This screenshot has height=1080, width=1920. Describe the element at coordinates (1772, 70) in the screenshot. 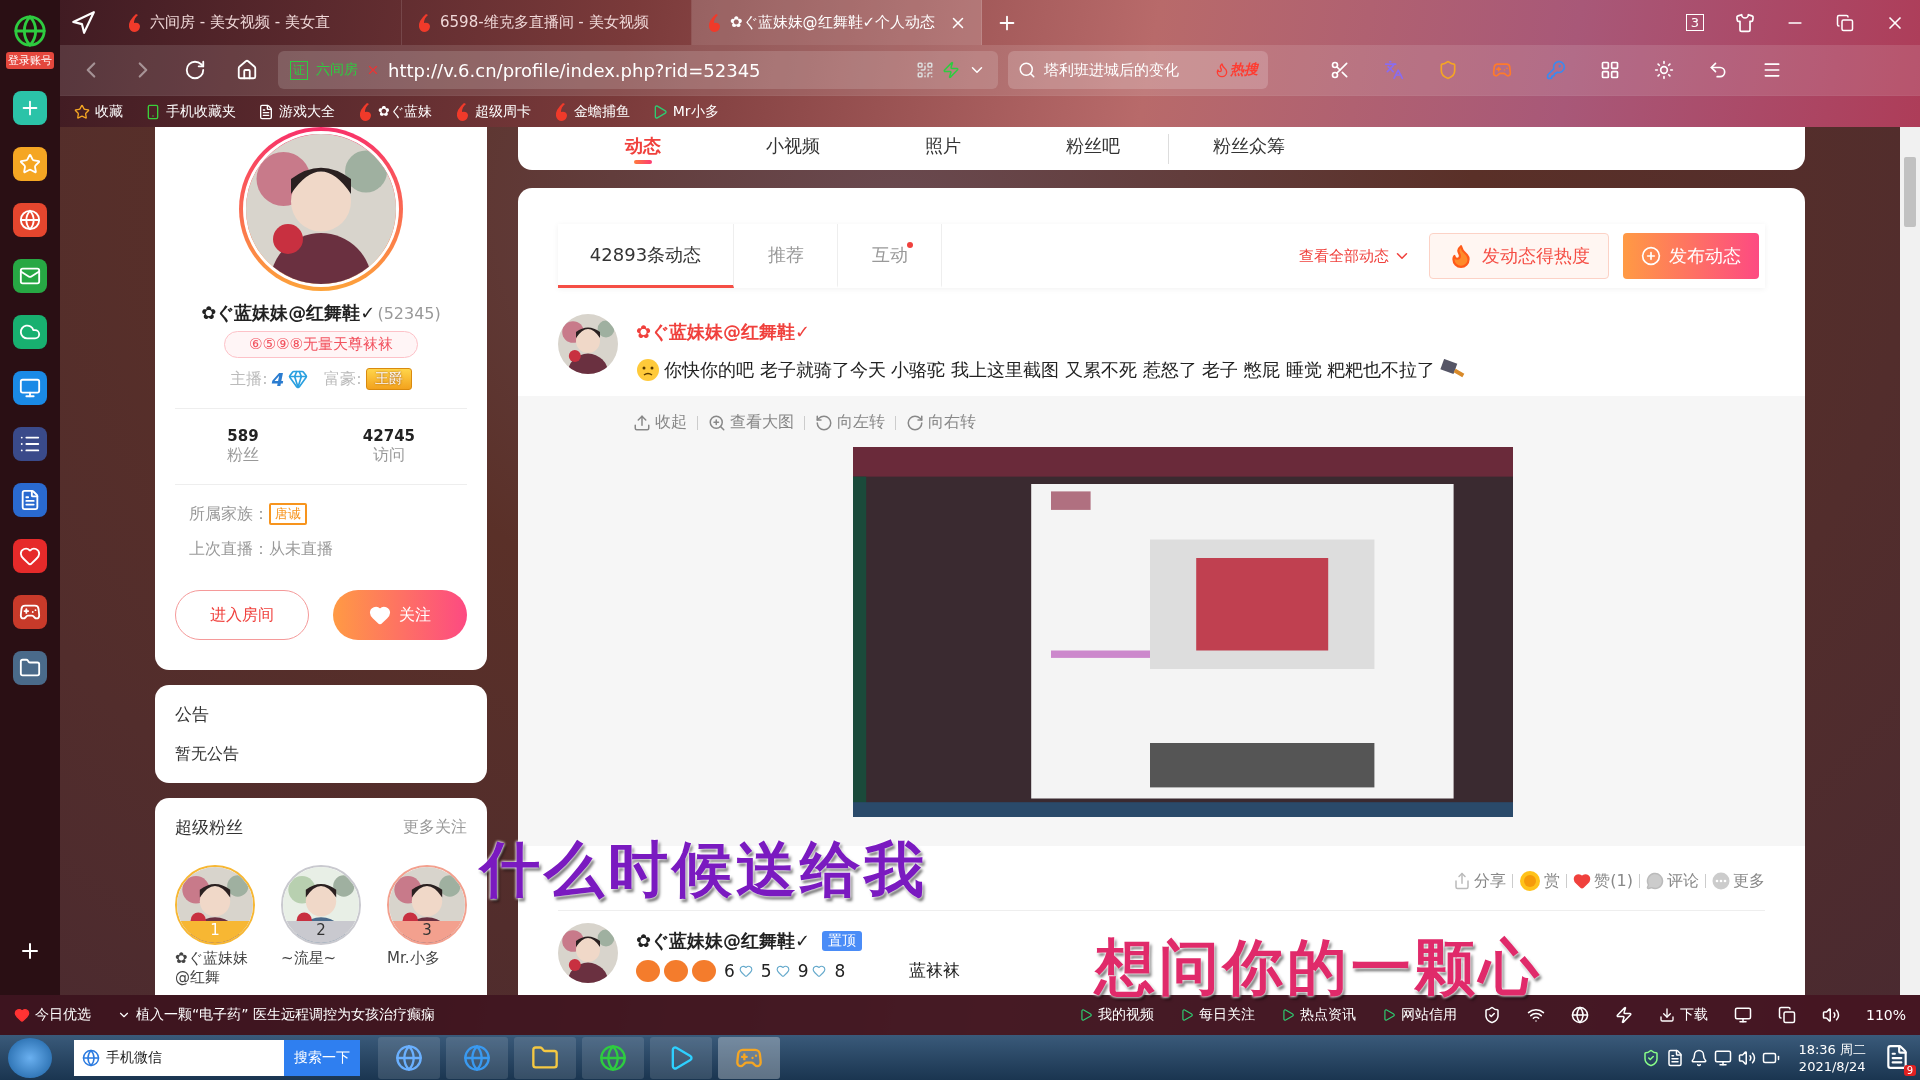

I see `menu-icon` at that location.